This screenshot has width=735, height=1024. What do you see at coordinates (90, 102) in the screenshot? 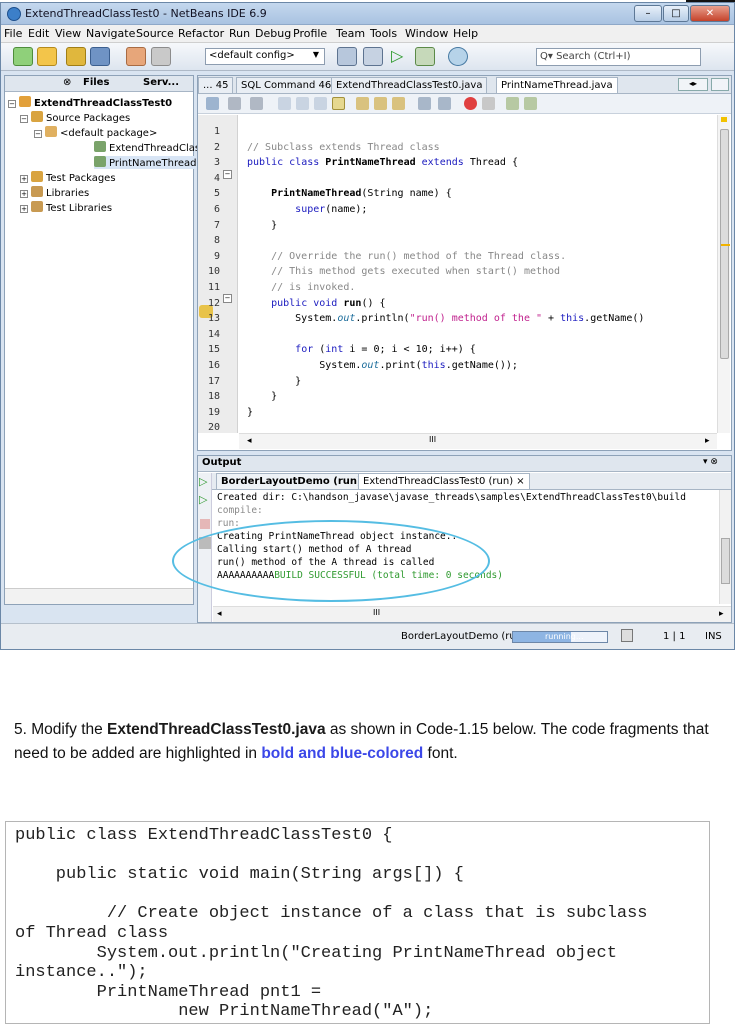
I see `tree-item-project: − ExtendThreadClassTest0` at bounding box center [90, 102].